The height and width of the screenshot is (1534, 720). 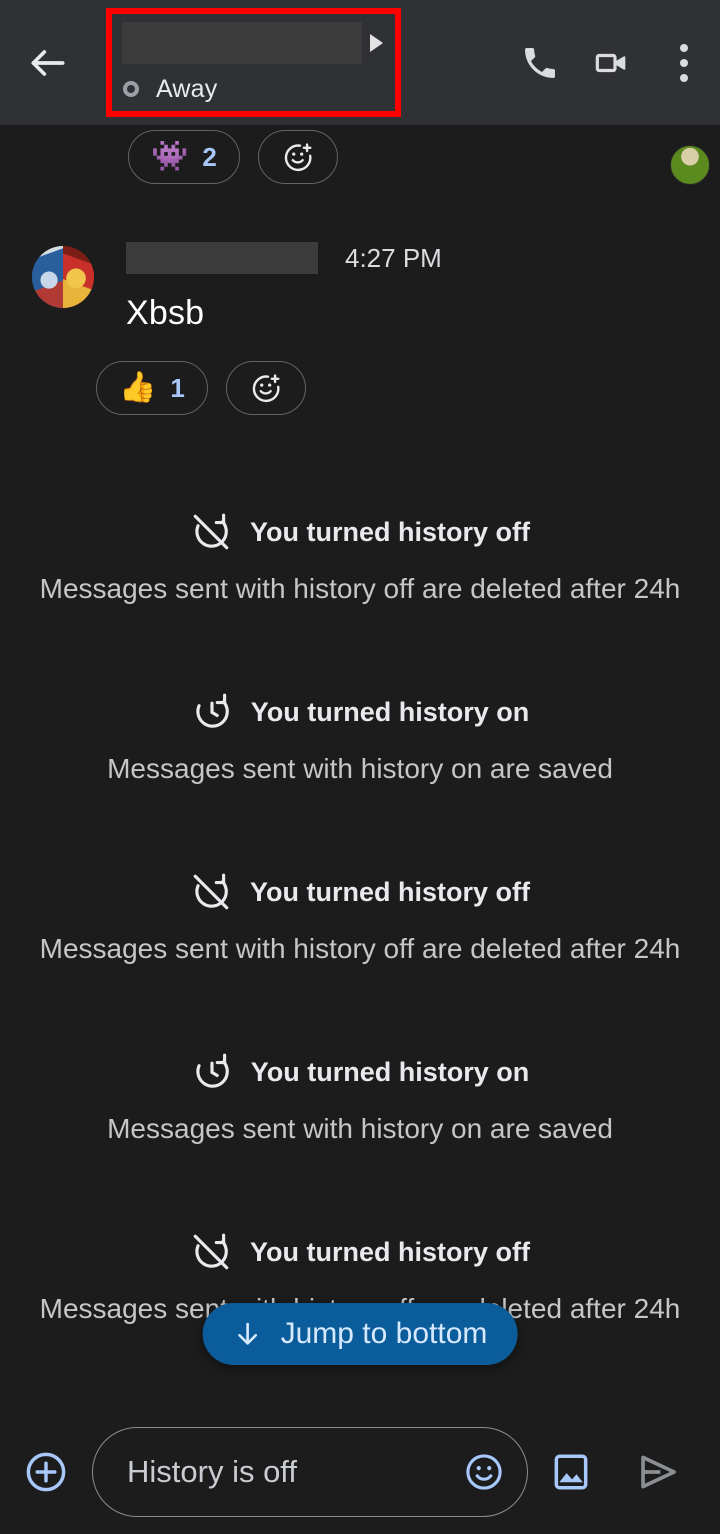 I want to click on sender-name-redacted, so click(x=222, y=258).